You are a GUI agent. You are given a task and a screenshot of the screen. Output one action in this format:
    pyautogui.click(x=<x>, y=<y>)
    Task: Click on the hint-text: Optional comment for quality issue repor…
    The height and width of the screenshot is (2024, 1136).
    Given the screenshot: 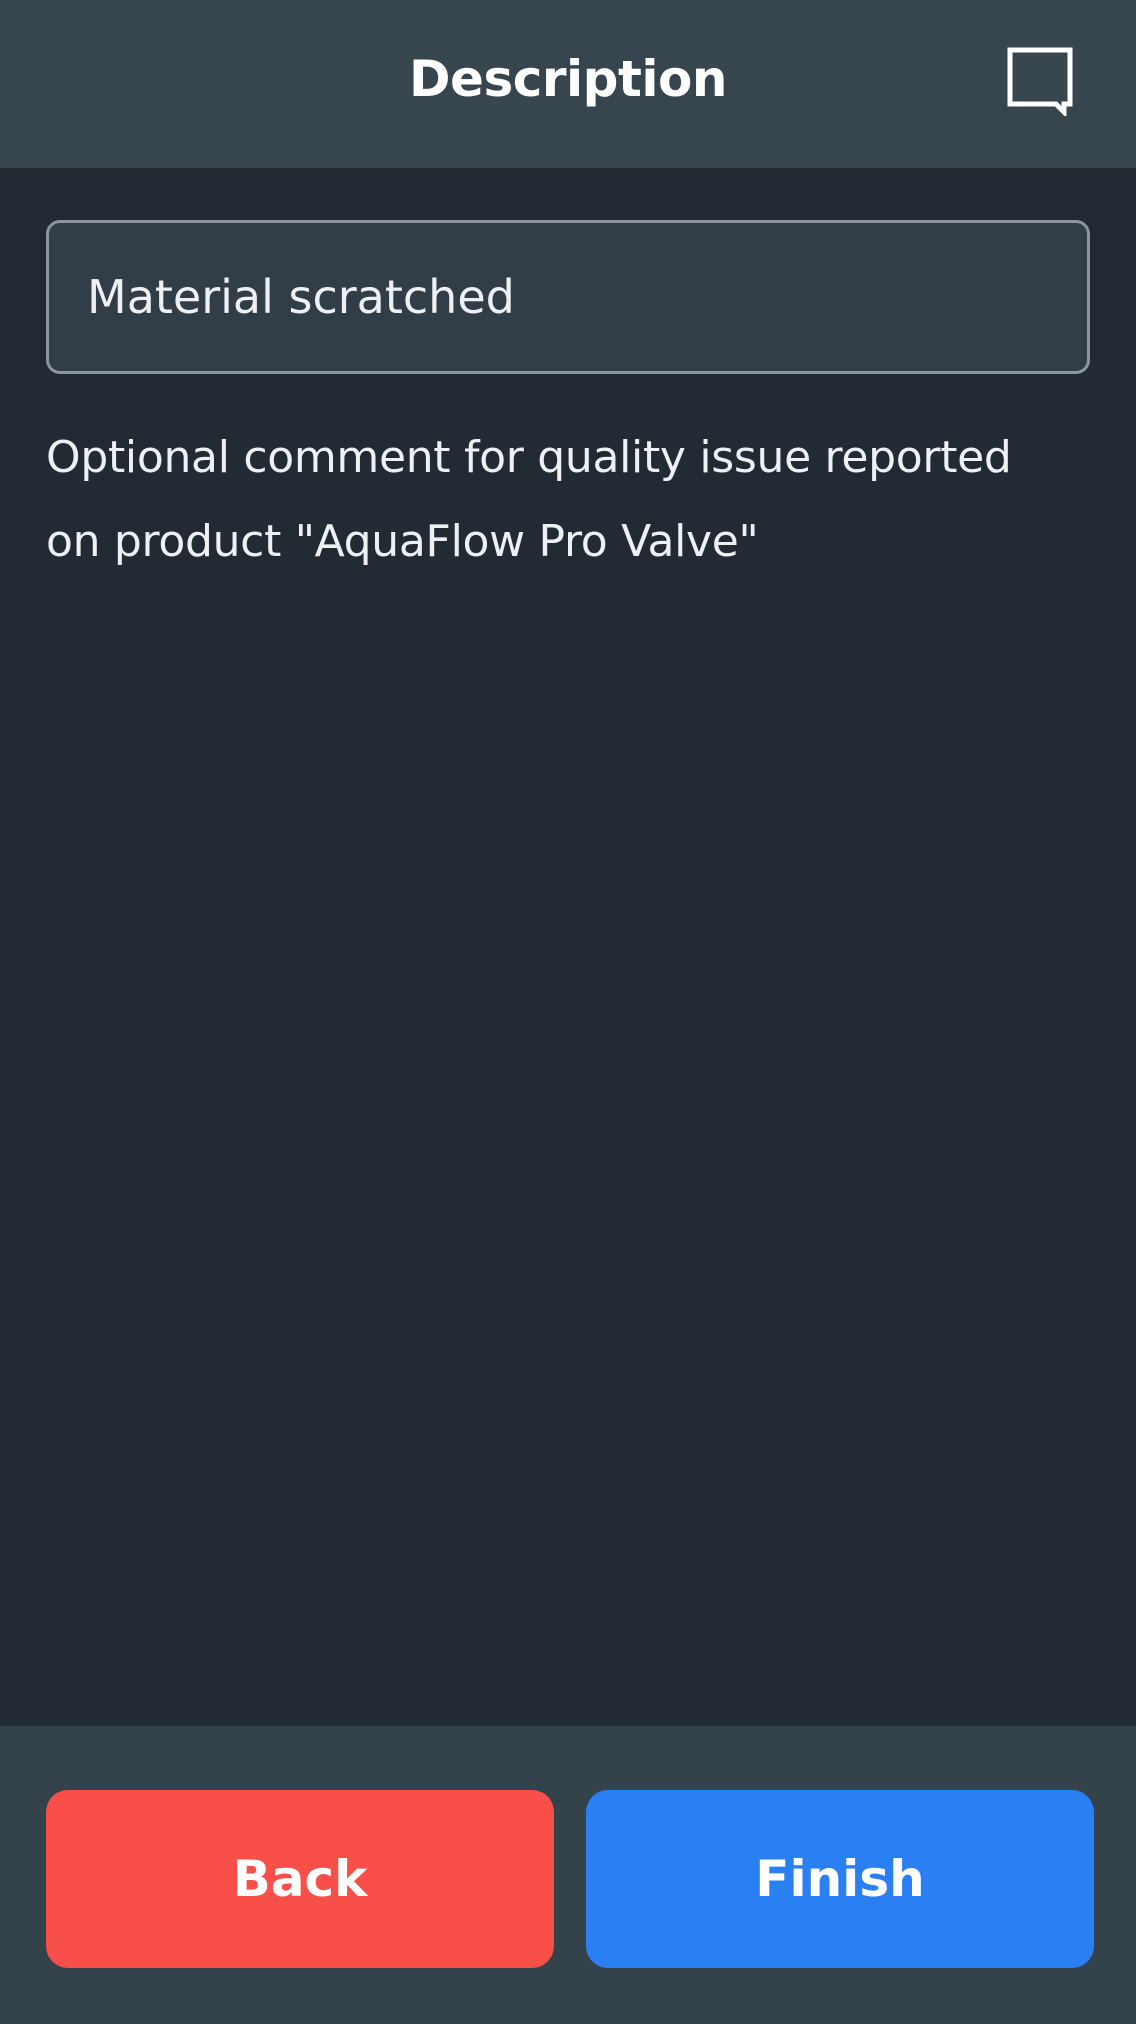 What is the action you would take?
    pyautogui.click(x=576, y=500)
    